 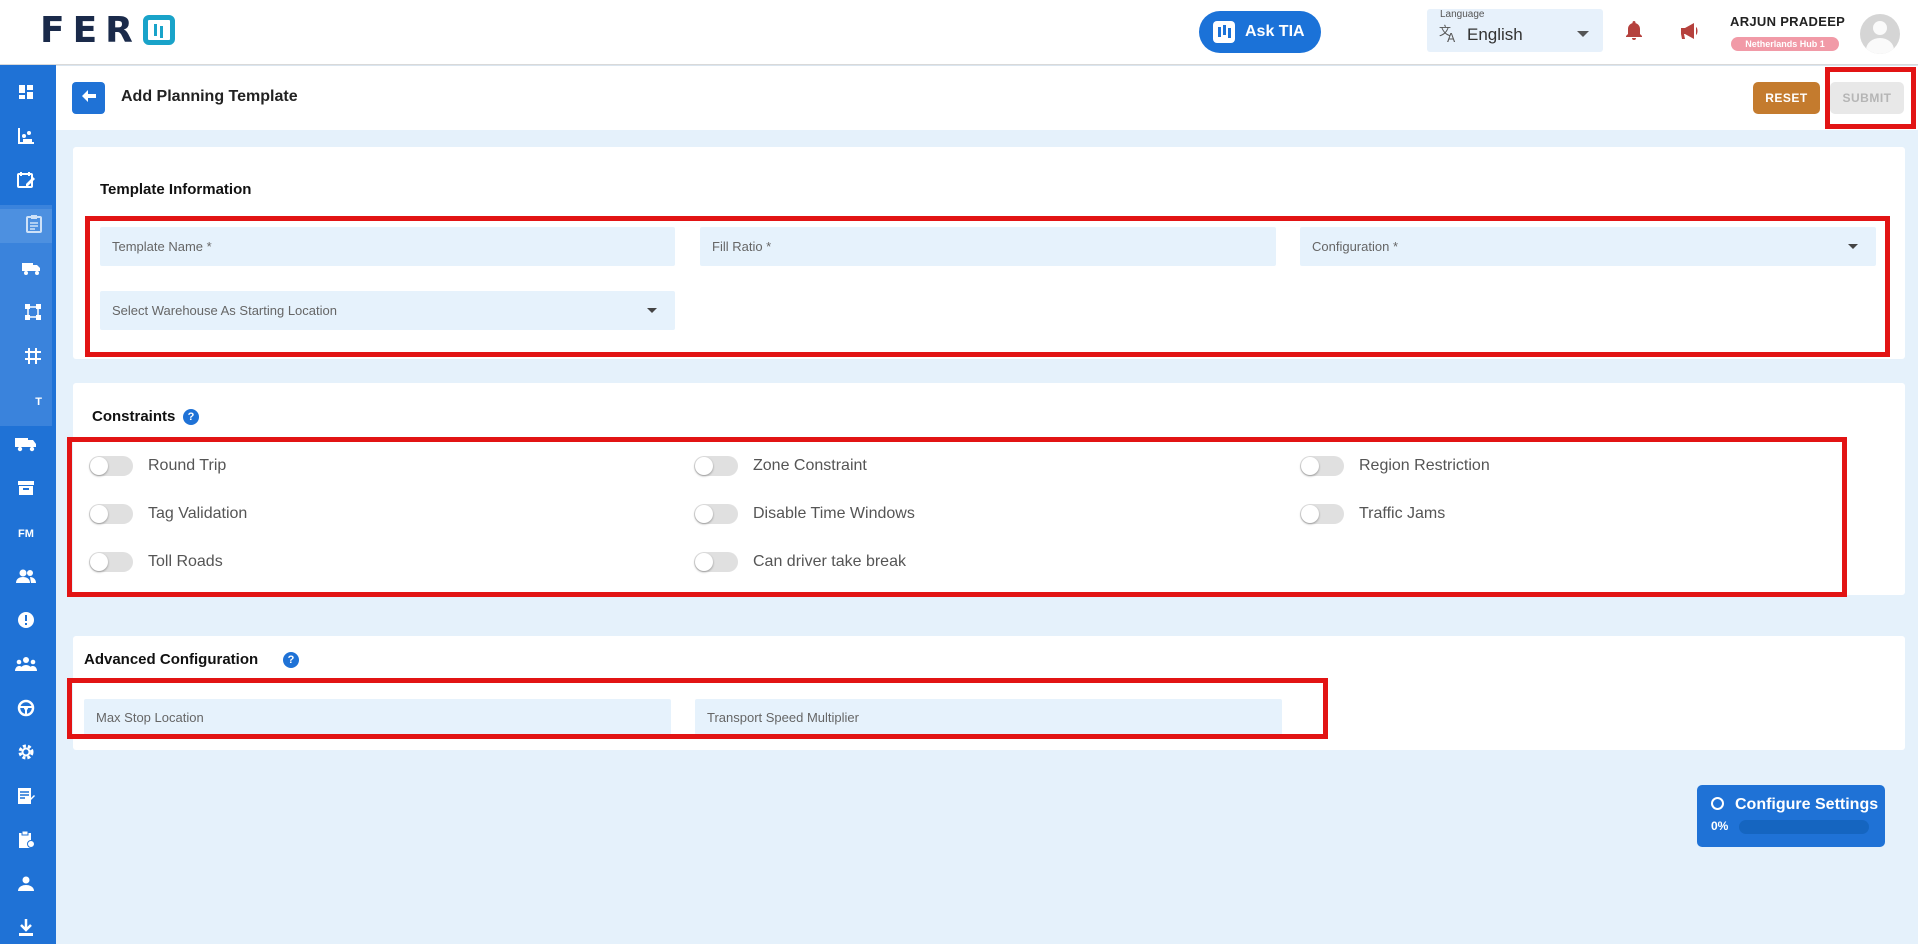 I want to click on user-hub-badge: Netherlands Hub 1, so click(x=1785, y=44).